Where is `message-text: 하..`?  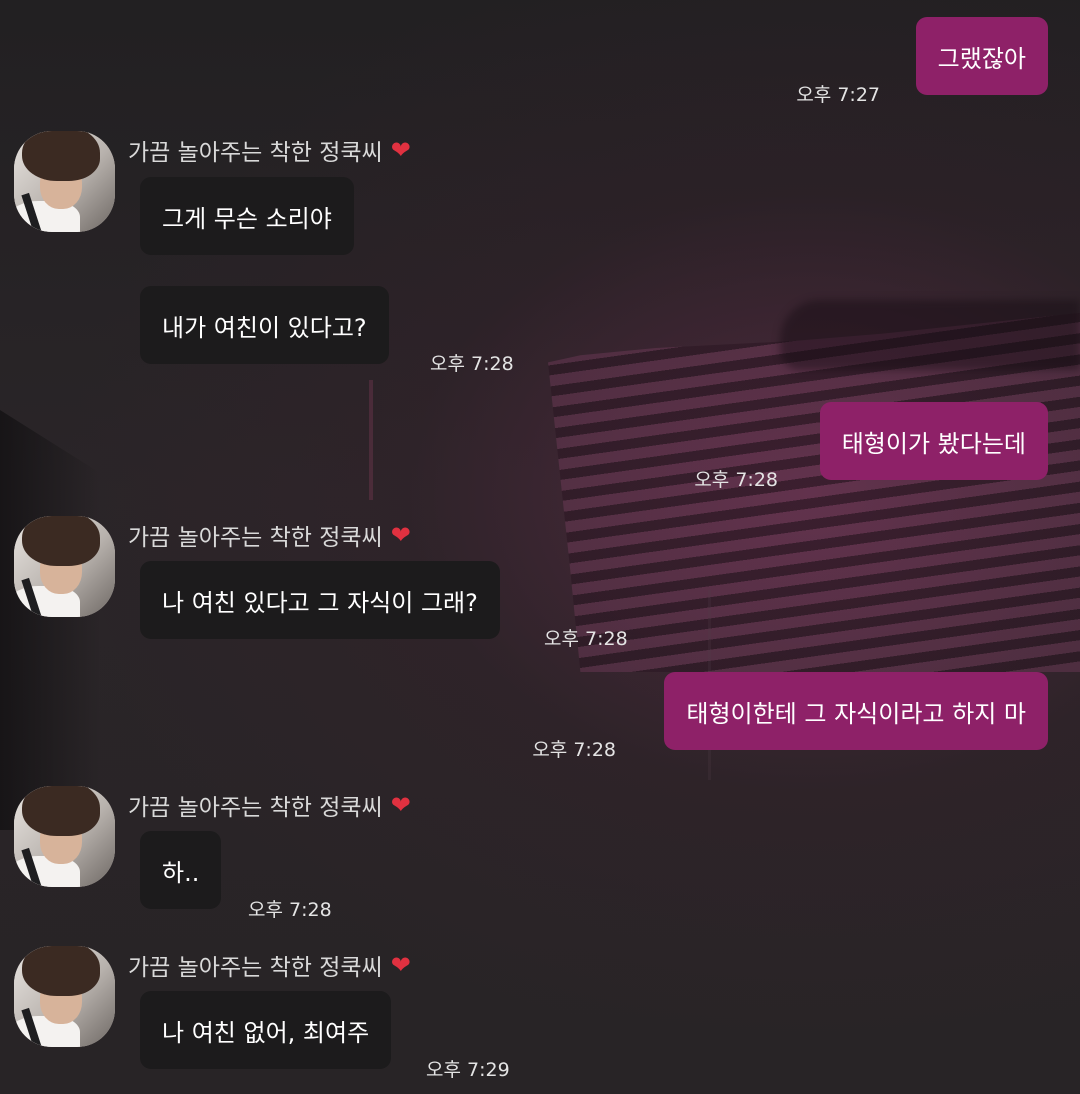 message-text: 하.. is located at coordinates (181, 872).